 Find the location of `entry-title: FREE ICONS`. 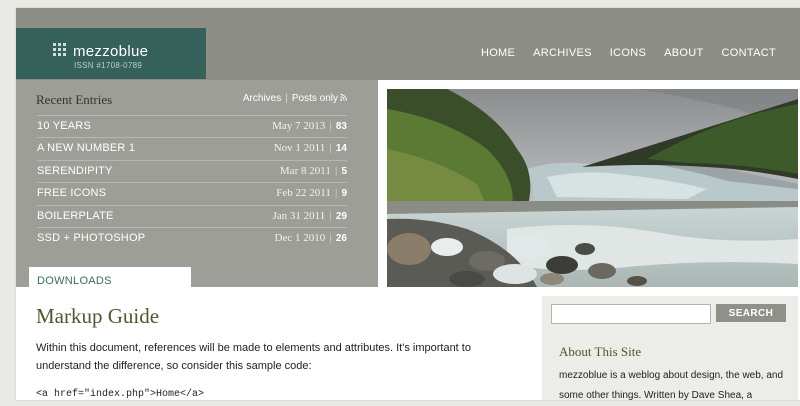

entry-title: FREE ICONS is located at coordinates (71, 193).